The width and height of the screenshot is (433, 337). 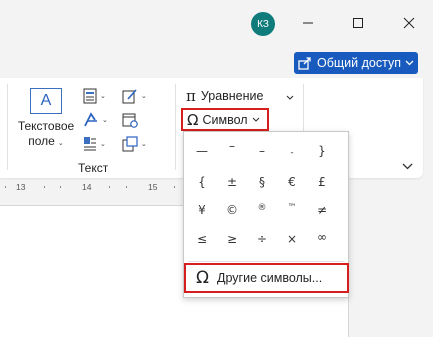 What do you see at coordinates (98, 120) in the screenshot?
I see `wordart-button: ⌄` at bounding box center [98, 120].